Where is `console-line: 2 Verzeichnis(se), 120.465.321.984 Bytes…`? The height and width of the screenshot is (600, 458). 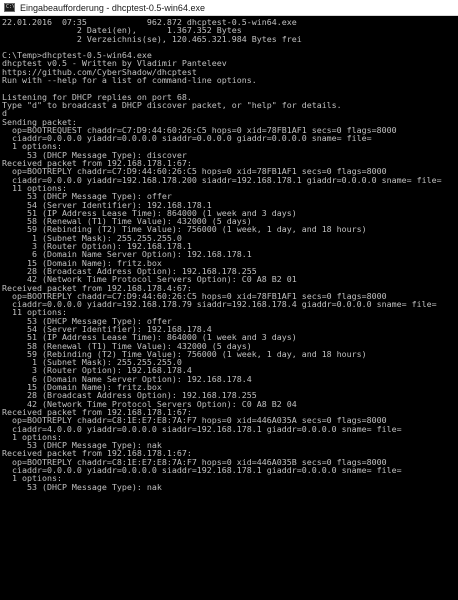
console-line: 2 Verzeichnis(se), 120.465.321.984 Bytes… is located at coordinates (152, 38).